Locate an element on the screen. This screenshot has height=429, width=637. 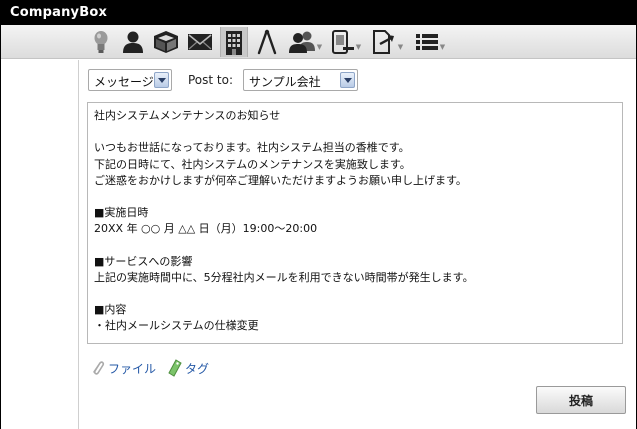
lightbulb-icon is located at coordinates (101, 42).